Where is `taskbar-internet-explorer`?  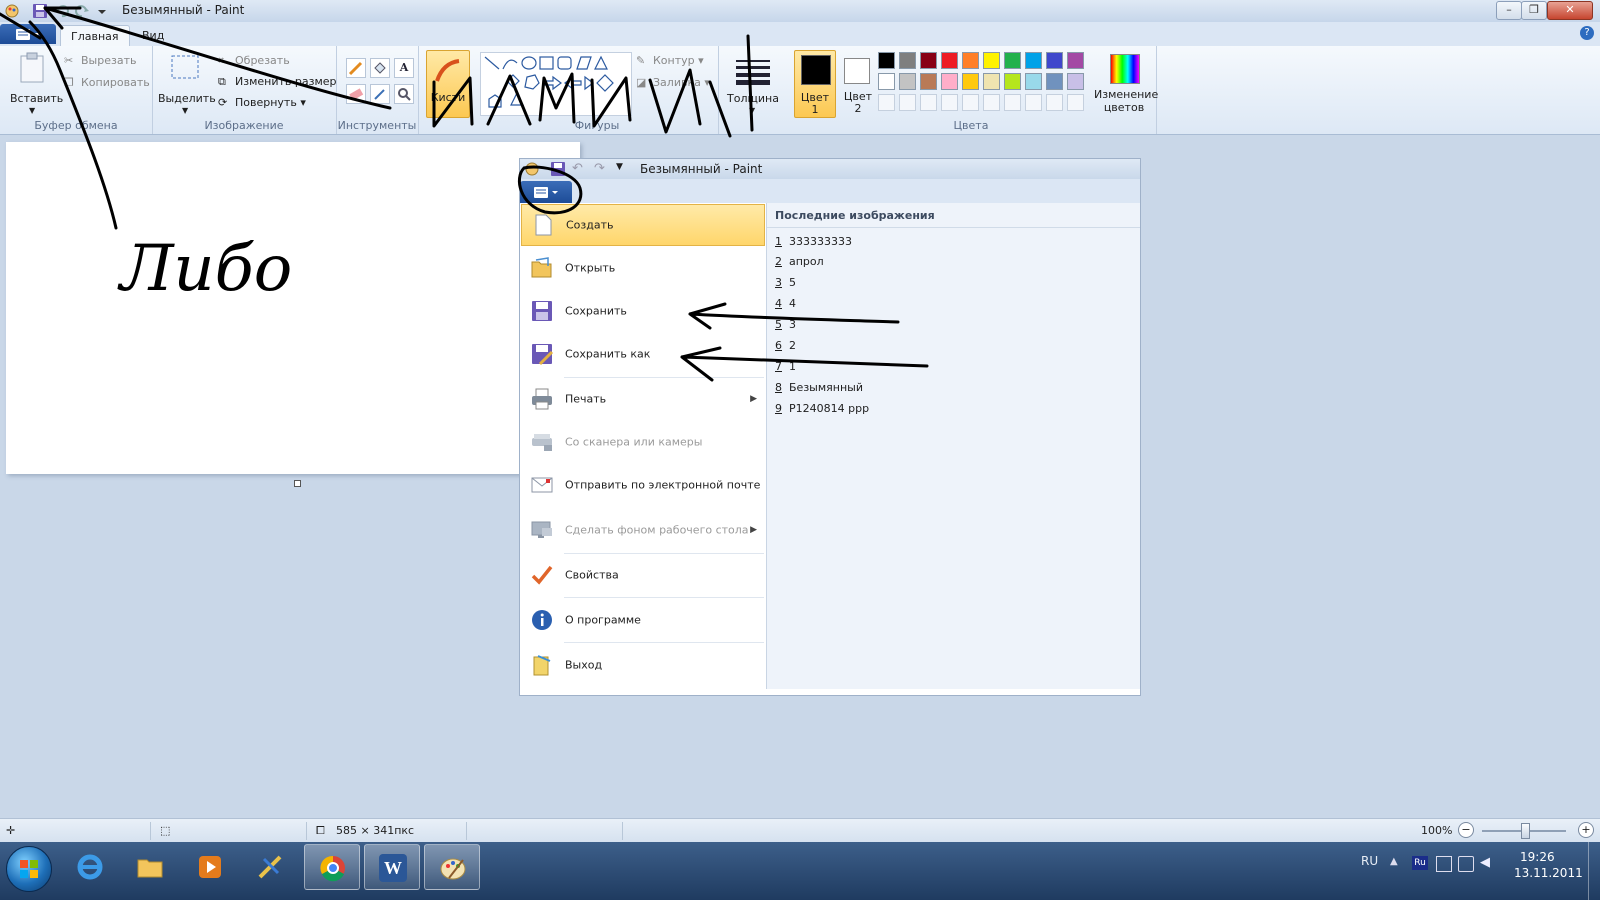 taskbar-internet-explorer is located at coordinates (90, 867).